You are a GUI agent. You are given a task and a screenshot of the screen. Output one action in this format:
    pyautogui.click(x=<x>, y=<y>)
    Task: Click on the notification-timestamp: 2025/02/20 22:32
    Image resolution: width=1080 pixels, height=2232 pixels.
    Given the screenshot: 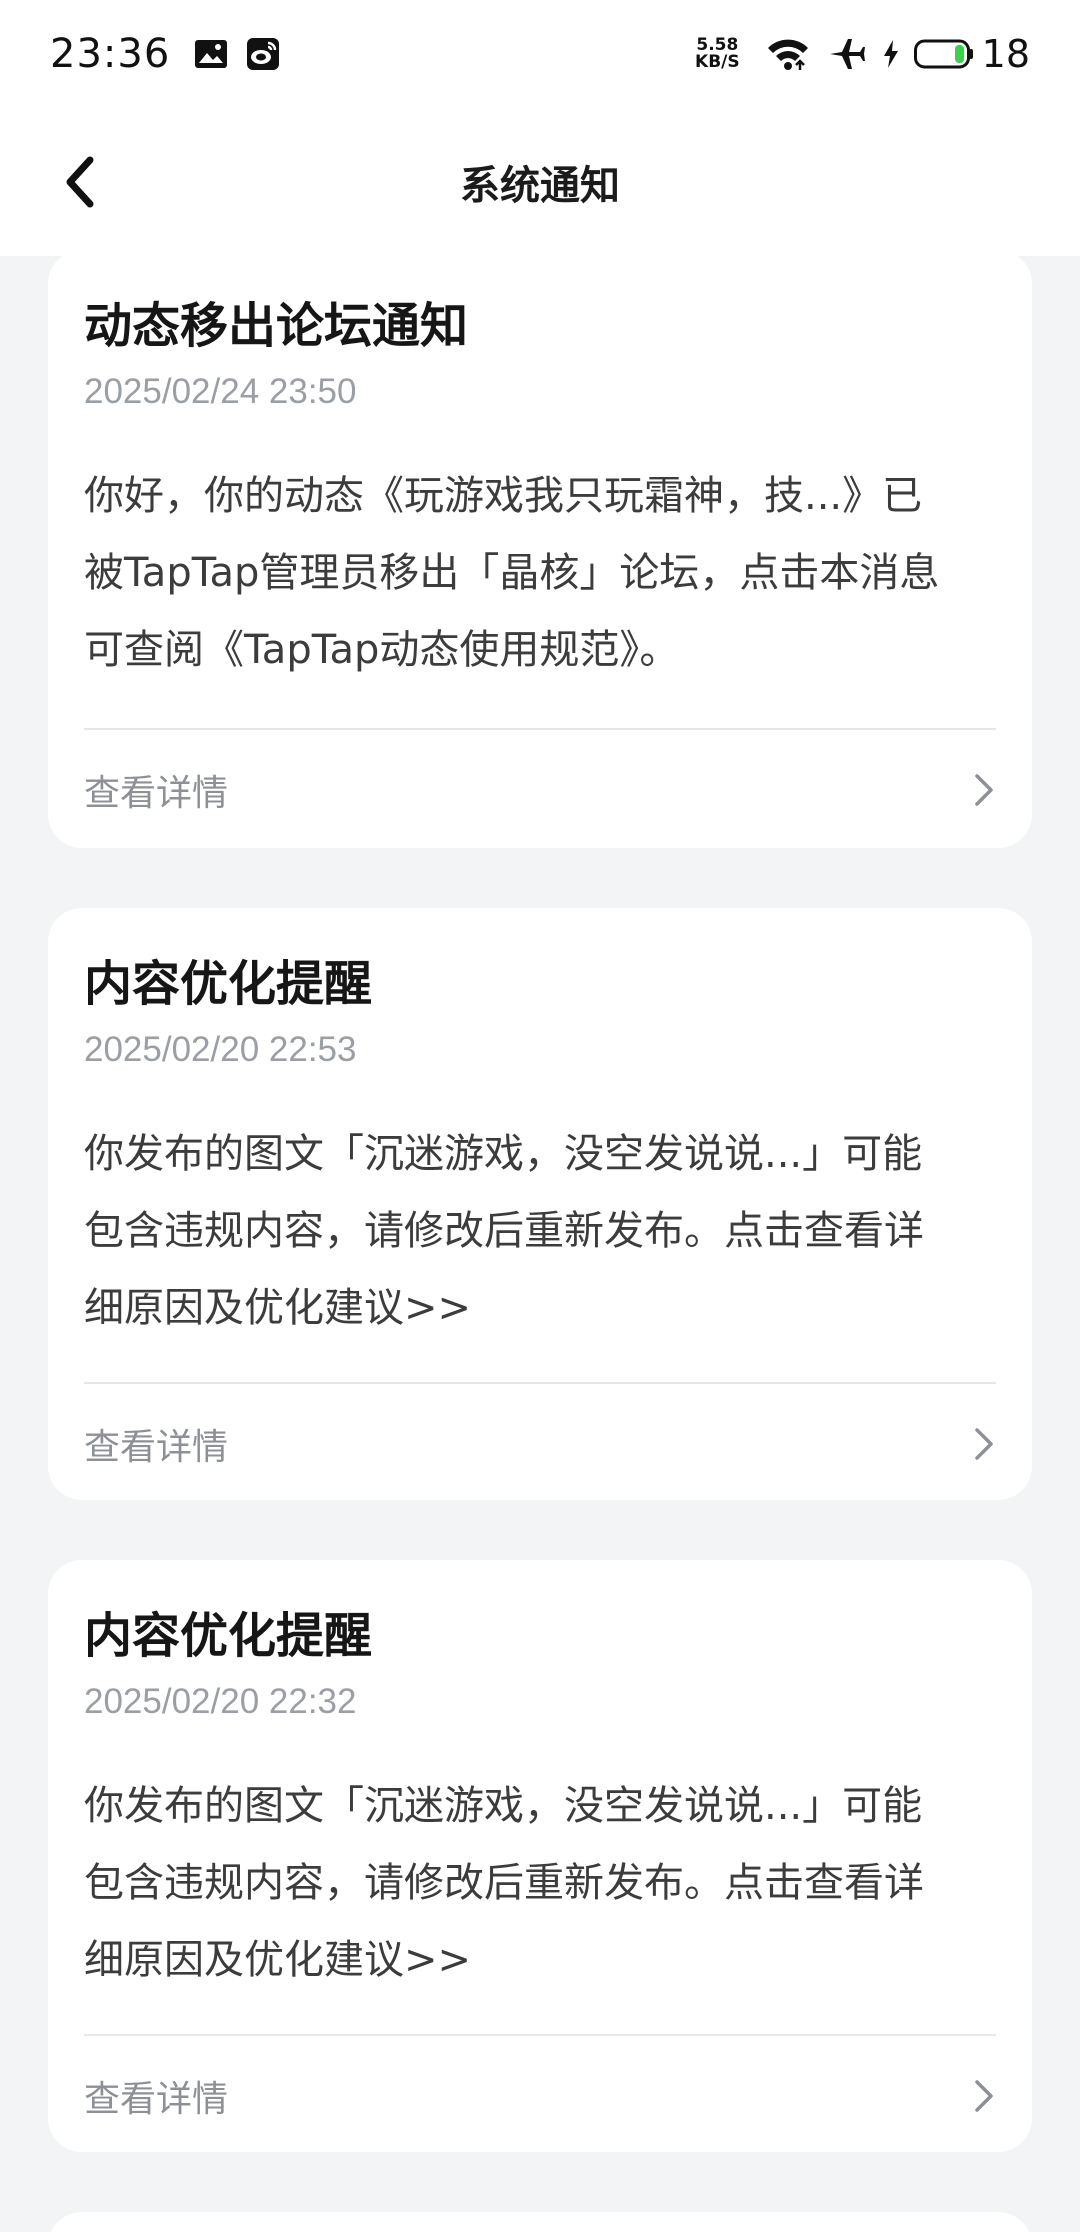 What is the action you would take?
    pyautogui.click(x=220, y=1701)
    